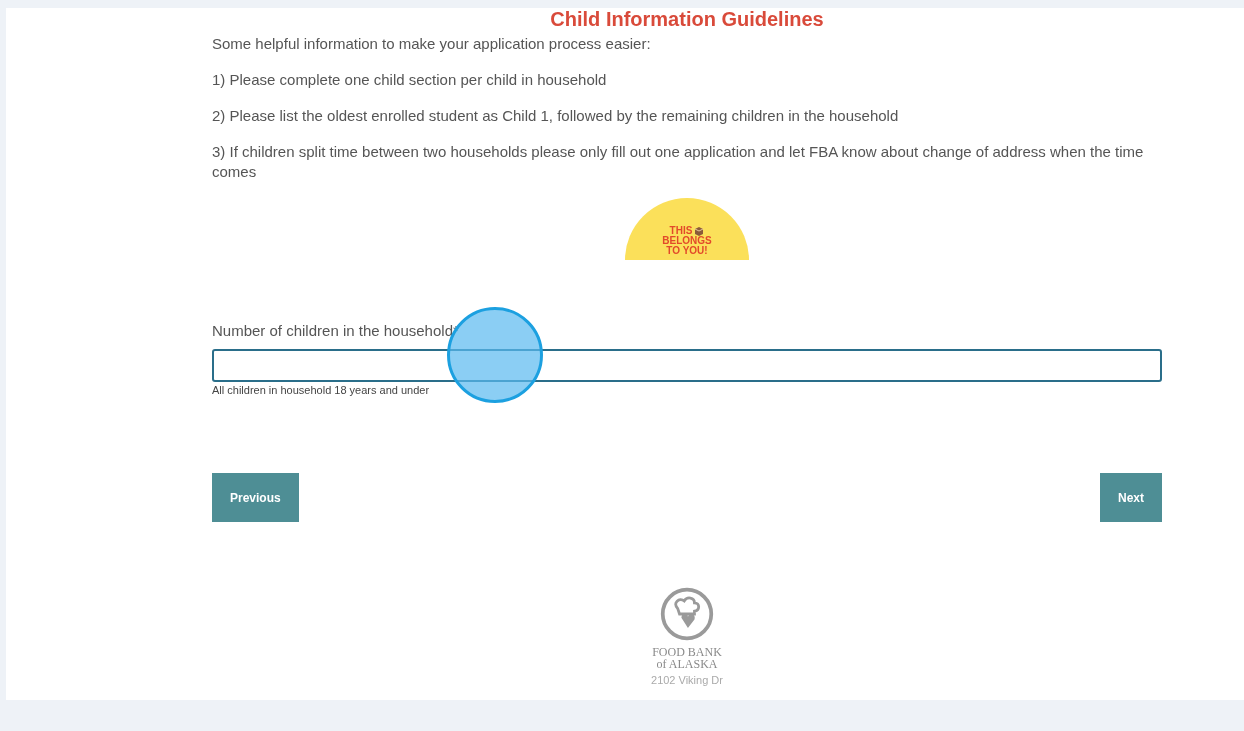  What do you see at coordinates (1131, 497) in the screenshot?
I see `next-button: Next` at bounding box center [1131, 497].